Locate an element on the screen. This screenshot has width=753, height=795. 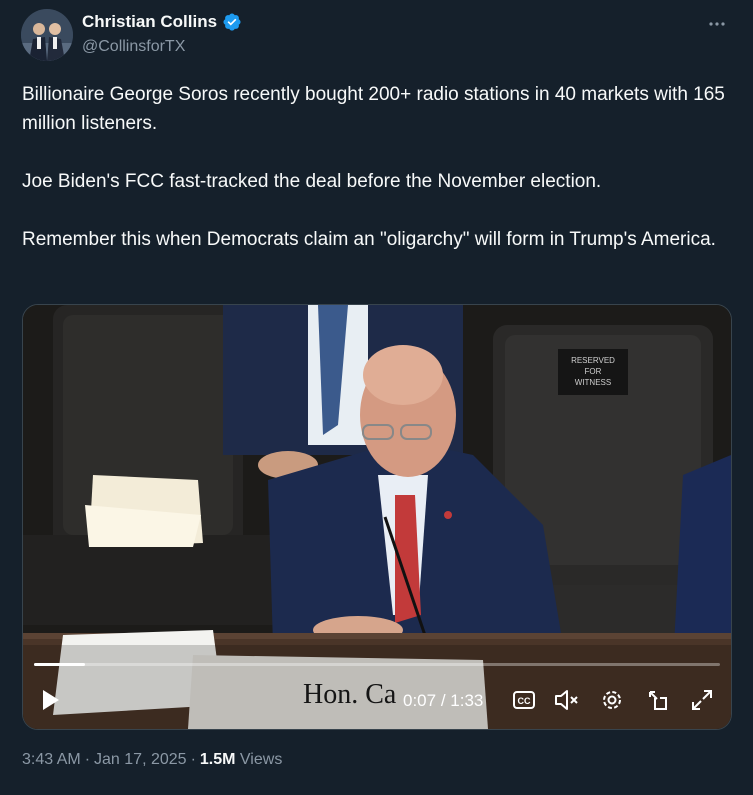
pop-out-icon is located at coordinates (658, 702).